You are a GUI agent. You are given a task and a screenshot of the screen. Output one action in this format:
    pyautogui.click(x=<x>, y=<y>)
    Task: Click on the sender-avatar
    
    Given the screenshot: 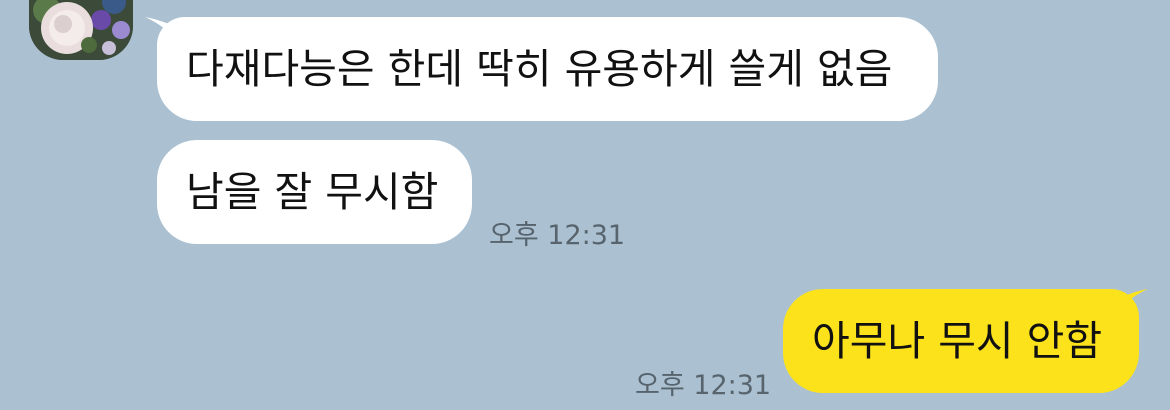 What is the action you would take?
    pyautogui.click(x=81, y=30)
    